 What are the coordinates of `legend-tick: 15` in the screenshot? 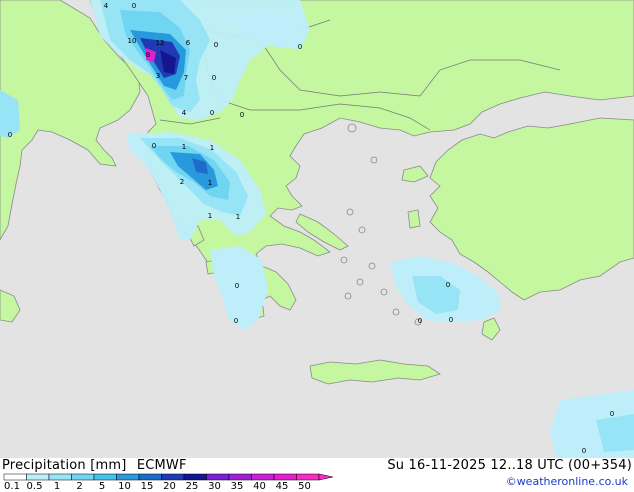 It's located at (147, 486).